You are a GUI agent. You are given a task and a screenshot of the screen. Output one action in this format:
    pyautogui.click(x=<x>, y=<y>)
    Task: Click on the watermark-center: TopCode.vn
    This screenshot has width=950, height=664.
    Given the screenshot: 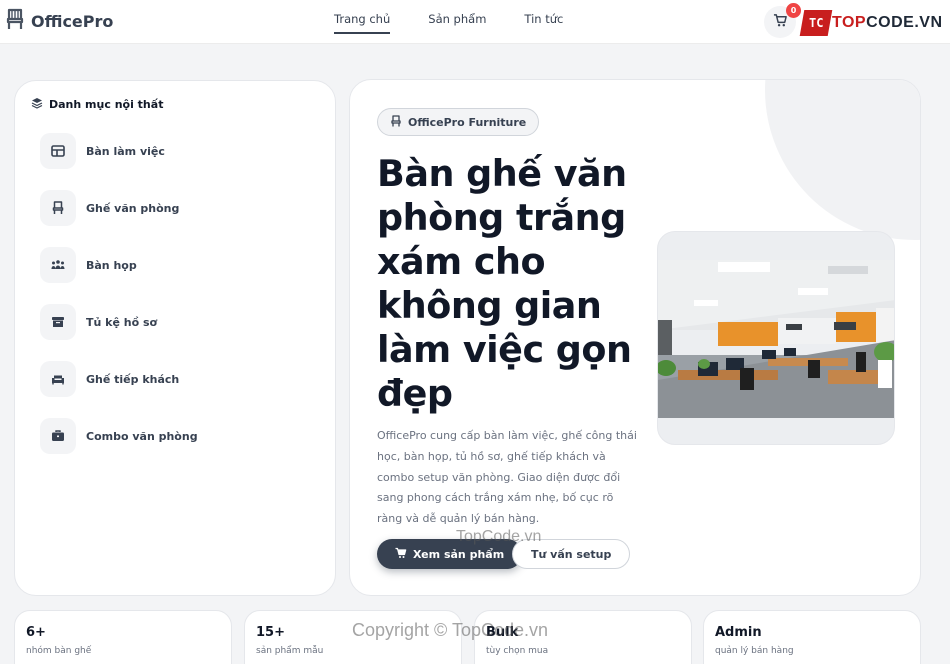 What is the action you would take?
    pyautogui.click(x=499, y=536)
    